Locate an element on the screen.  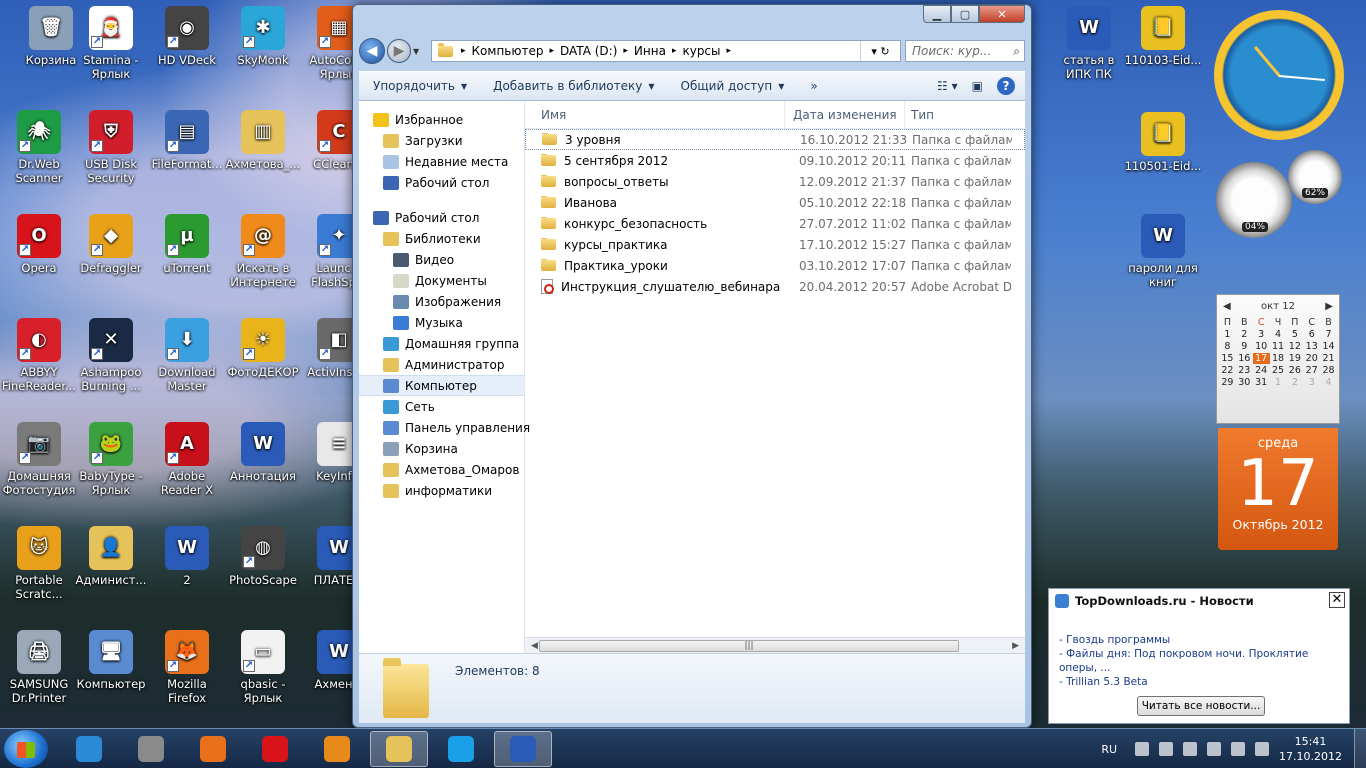
news-item: - Гвоздь программы is located at coordinates (1204, 640).